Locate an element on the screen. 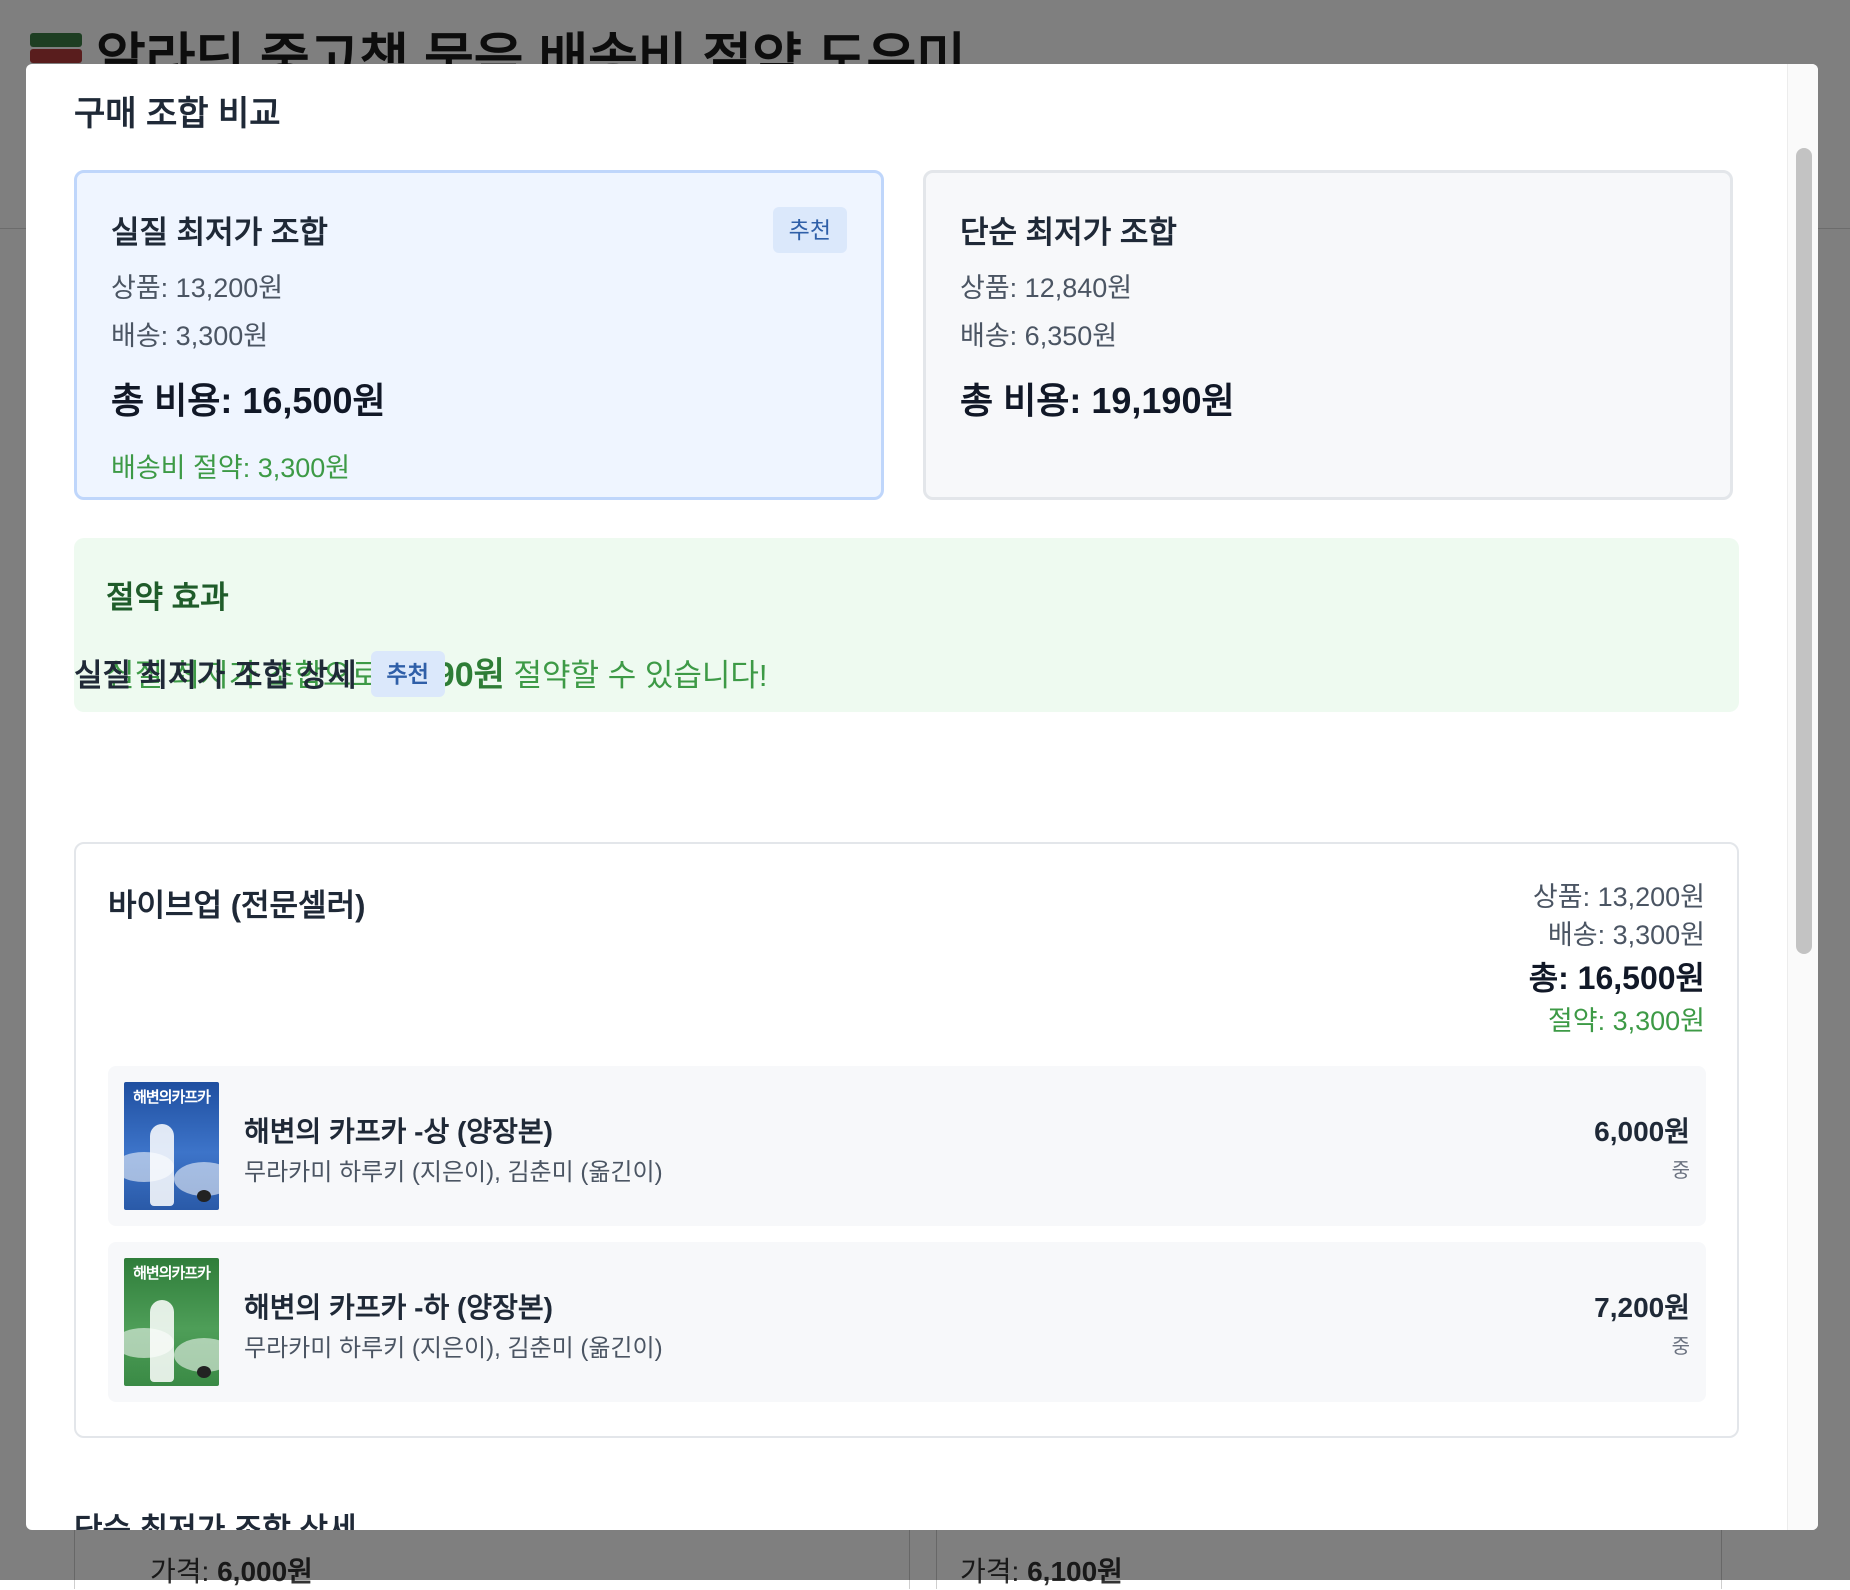 This screenshot has width=1850, height=1590. modal-title: 구매 조합 비교 is located at coordinates (177, 114).